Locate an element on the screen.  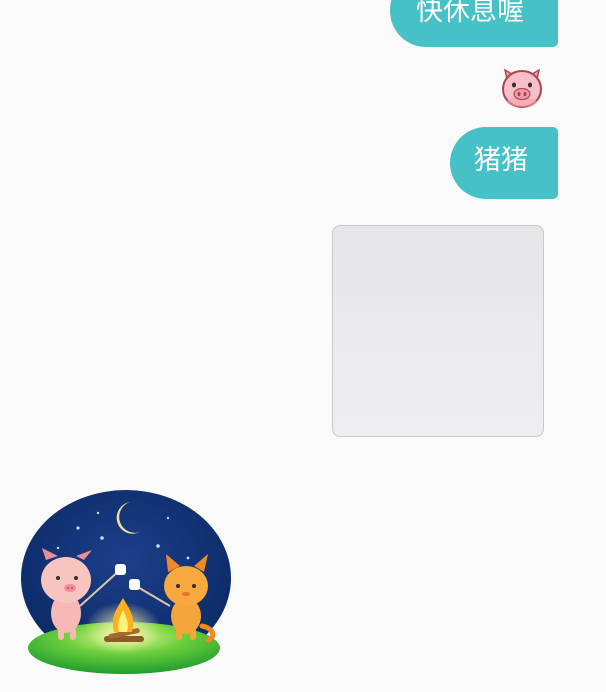
message-bubble: 快休息喔 is located at coordinates (474, 23).